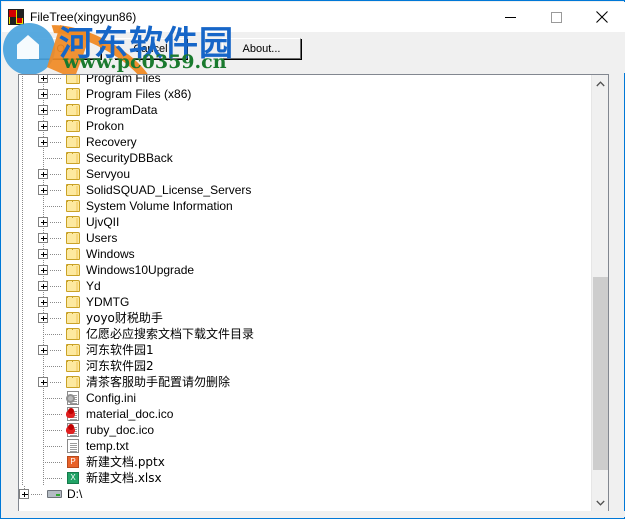 Image resolution: width=625 pixels, height=519 pixels. Describe the element at coordinates (111, 142) in the screenshot. I see `tree-node-label: Recovery` at that location.